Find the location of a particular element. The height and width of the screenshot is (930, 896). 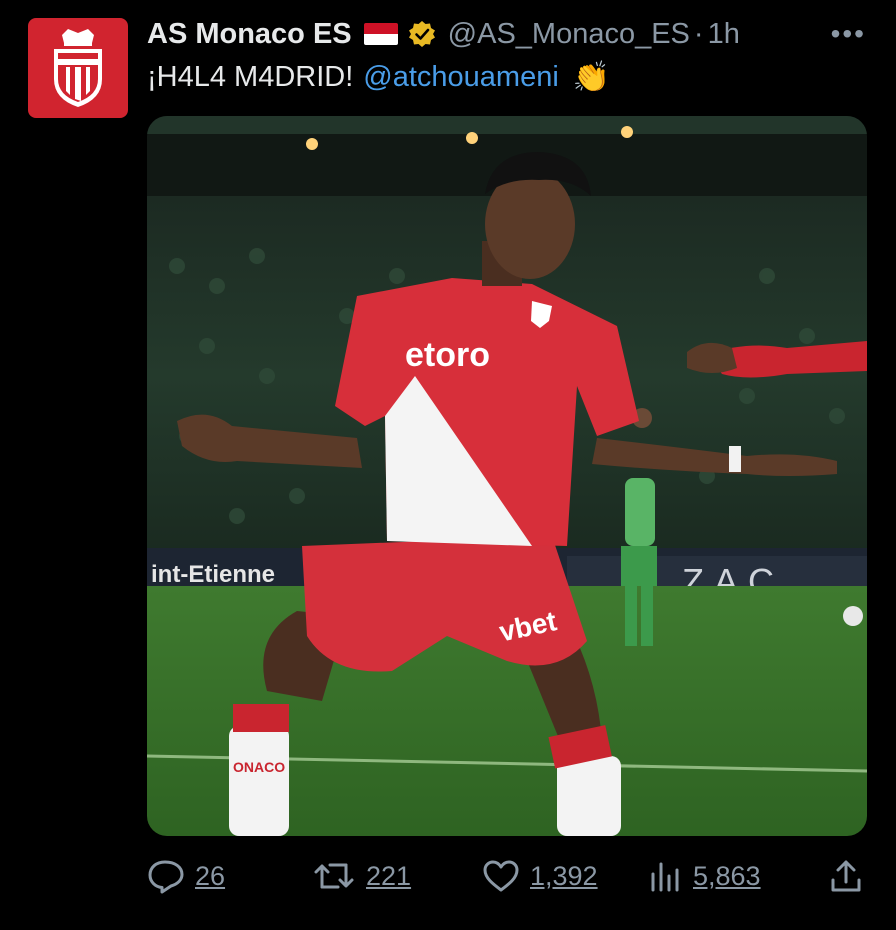

tweet-timestamp: 1h is located at coordinates (724, 34).